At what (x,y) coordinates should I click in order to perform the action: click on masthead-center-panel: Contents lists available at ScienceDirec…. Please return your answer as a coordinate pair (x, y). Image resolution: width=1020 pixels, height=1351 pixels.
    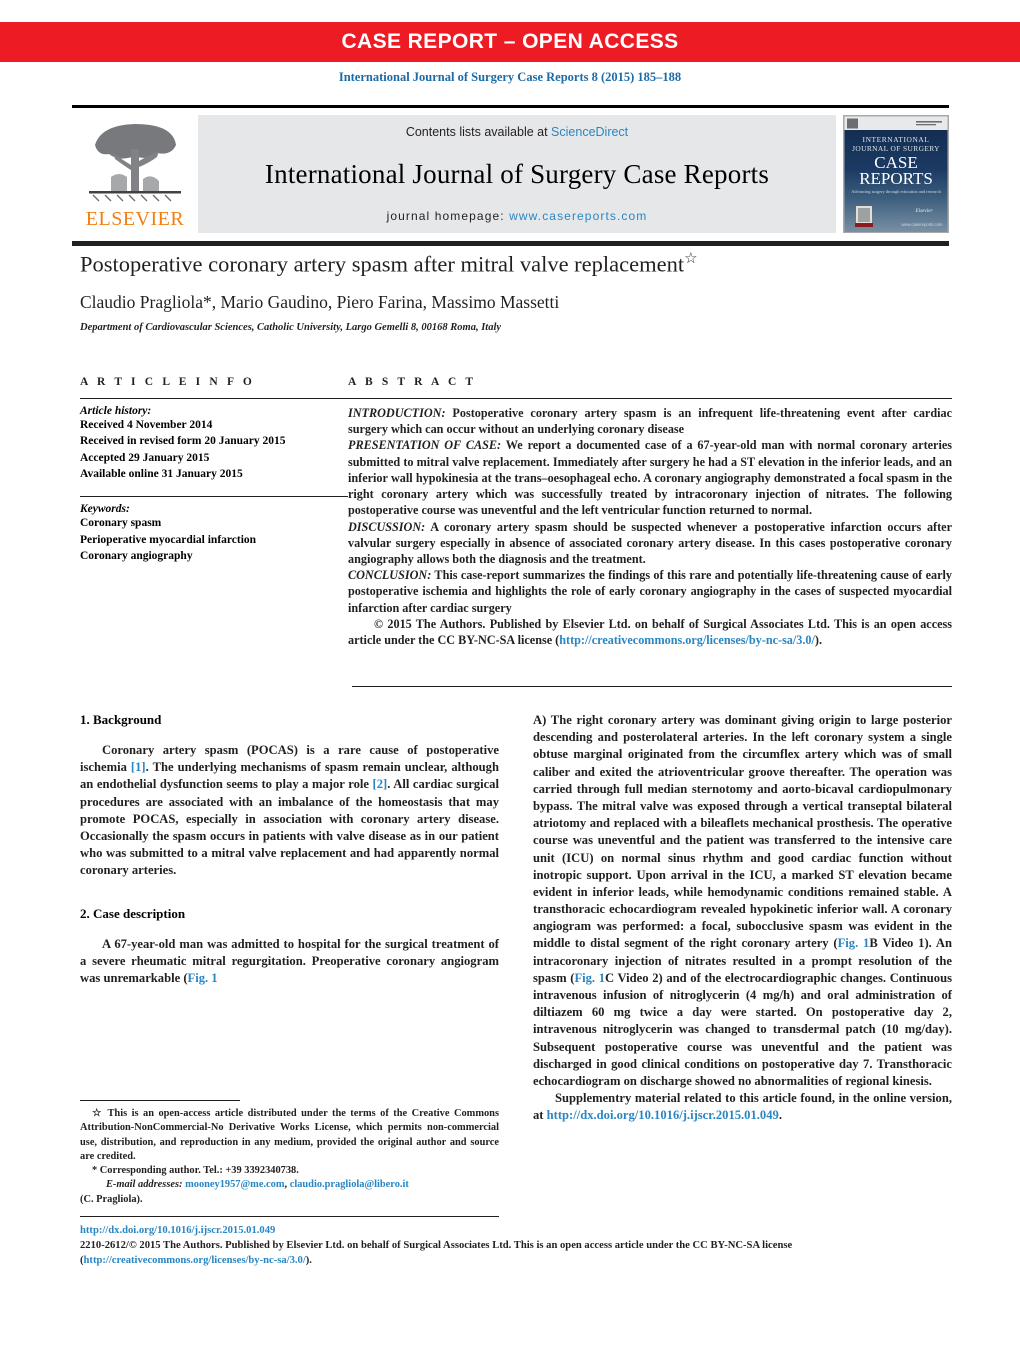
    Looking at the image, I should click on (517, 174).